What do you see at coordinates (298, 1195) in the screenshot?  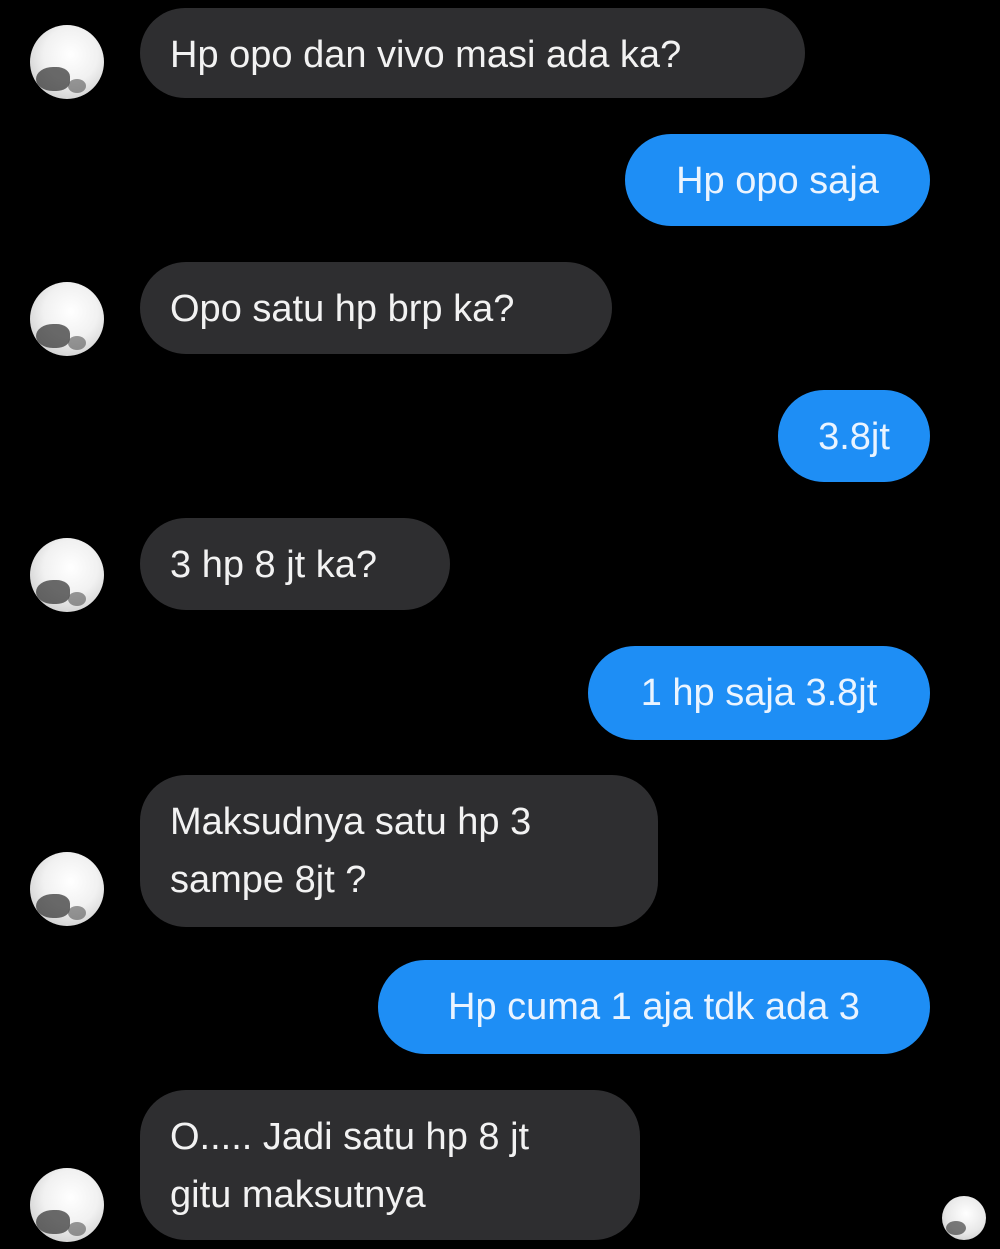 I see `message-text-line: gitu maksutnya` at bounding box center [298, 1195].